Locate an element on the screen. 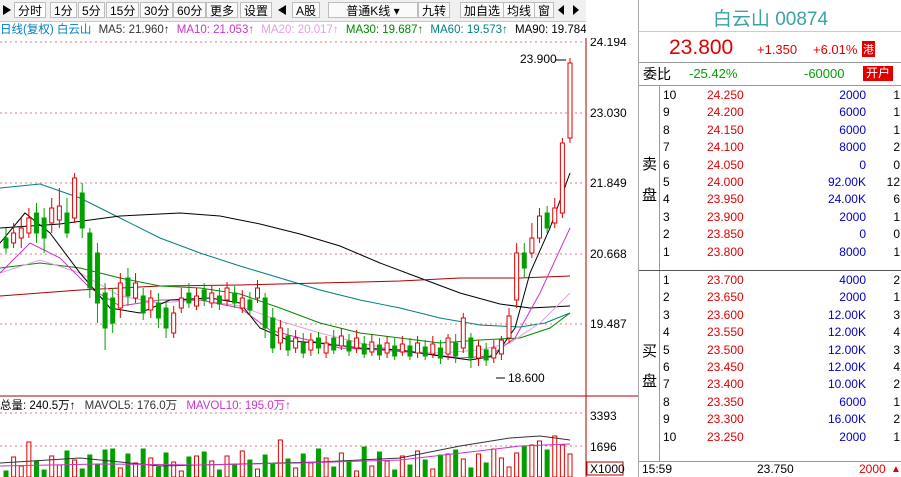 Image resolution: width=901 pixels, height=477 pixels. ask-row: 7 24.100 8000 2 is located at coordinates (770, 147).